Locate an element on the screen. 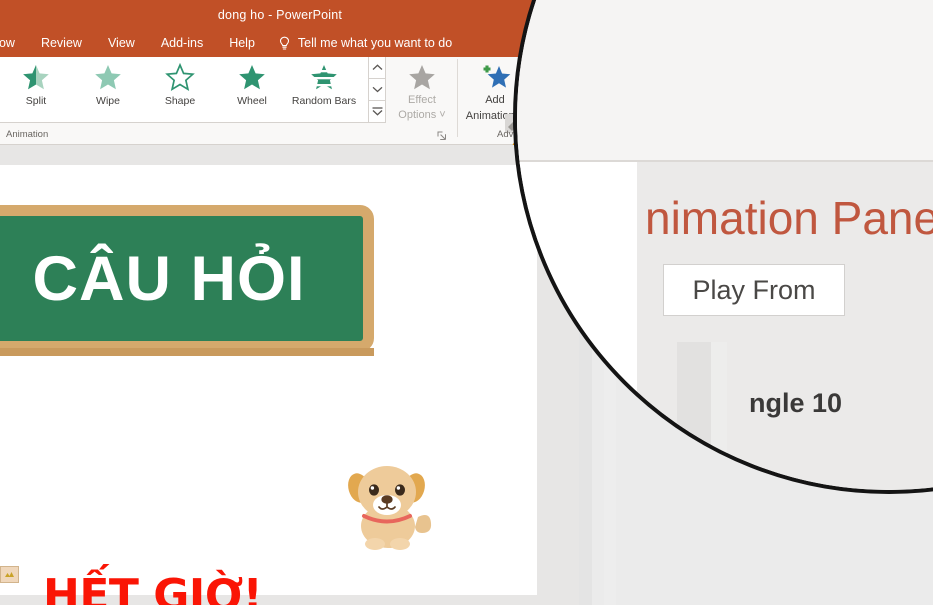 Image resolution: width=933 pixels, height=605 pixels. animation-group-caption: Animation is located at coordinates (27, 134).